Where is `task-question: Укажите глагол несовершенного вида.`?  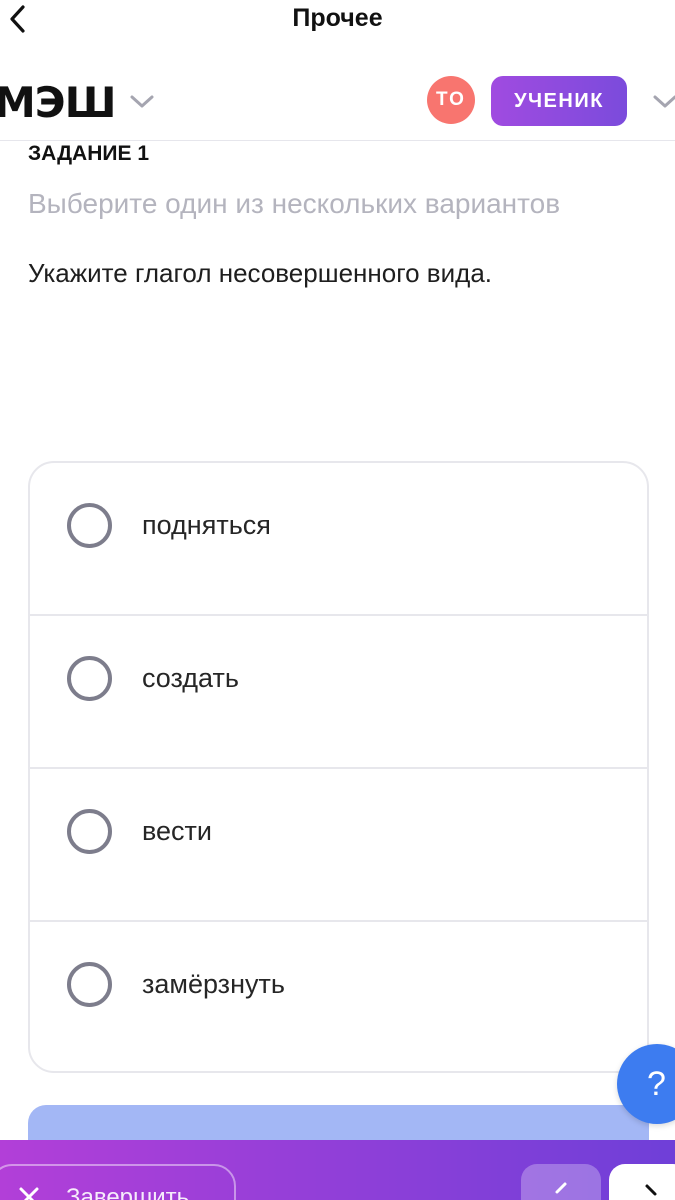
task-question: Укажите глагол несовершенного вида. is located at coordinates (260, 273).